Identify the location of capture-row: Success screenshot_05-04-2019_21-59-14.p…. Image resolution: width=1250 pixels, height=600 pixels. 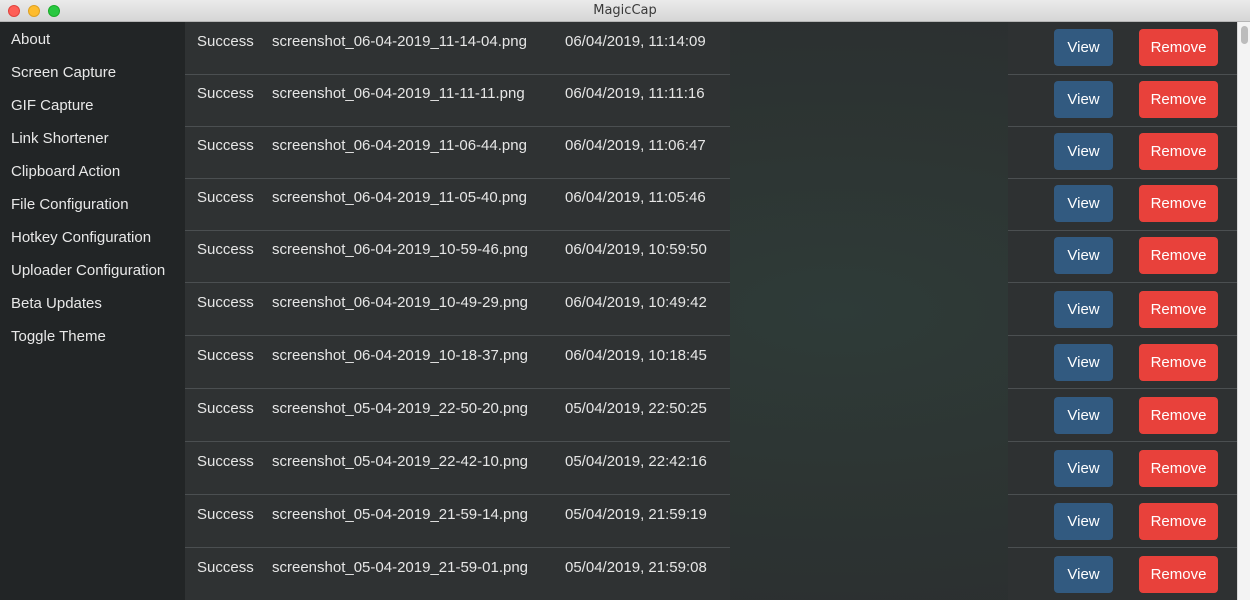
(711, 521).